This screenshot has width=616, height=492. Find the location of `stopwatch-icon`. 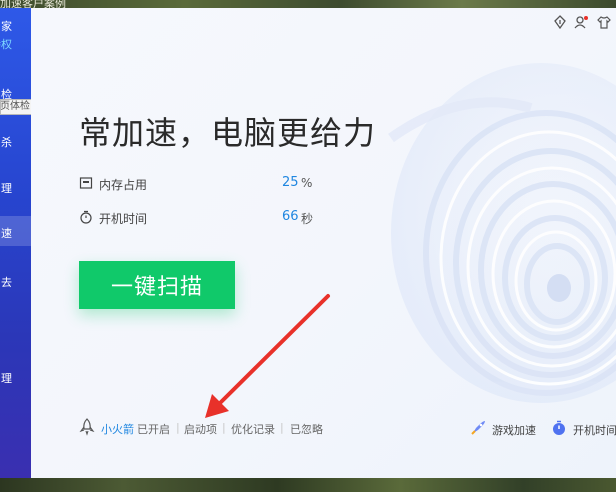

stopwatch-icon is located at coordinates (559, 427).